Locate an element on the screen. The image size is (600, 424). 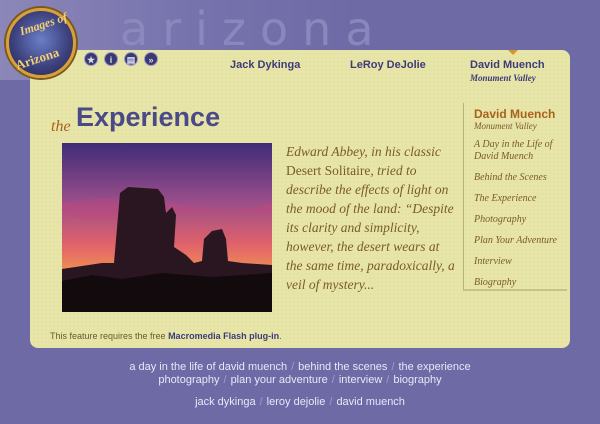
quote-book-title: Desert Solitaire is located at coordinates (328, 170).